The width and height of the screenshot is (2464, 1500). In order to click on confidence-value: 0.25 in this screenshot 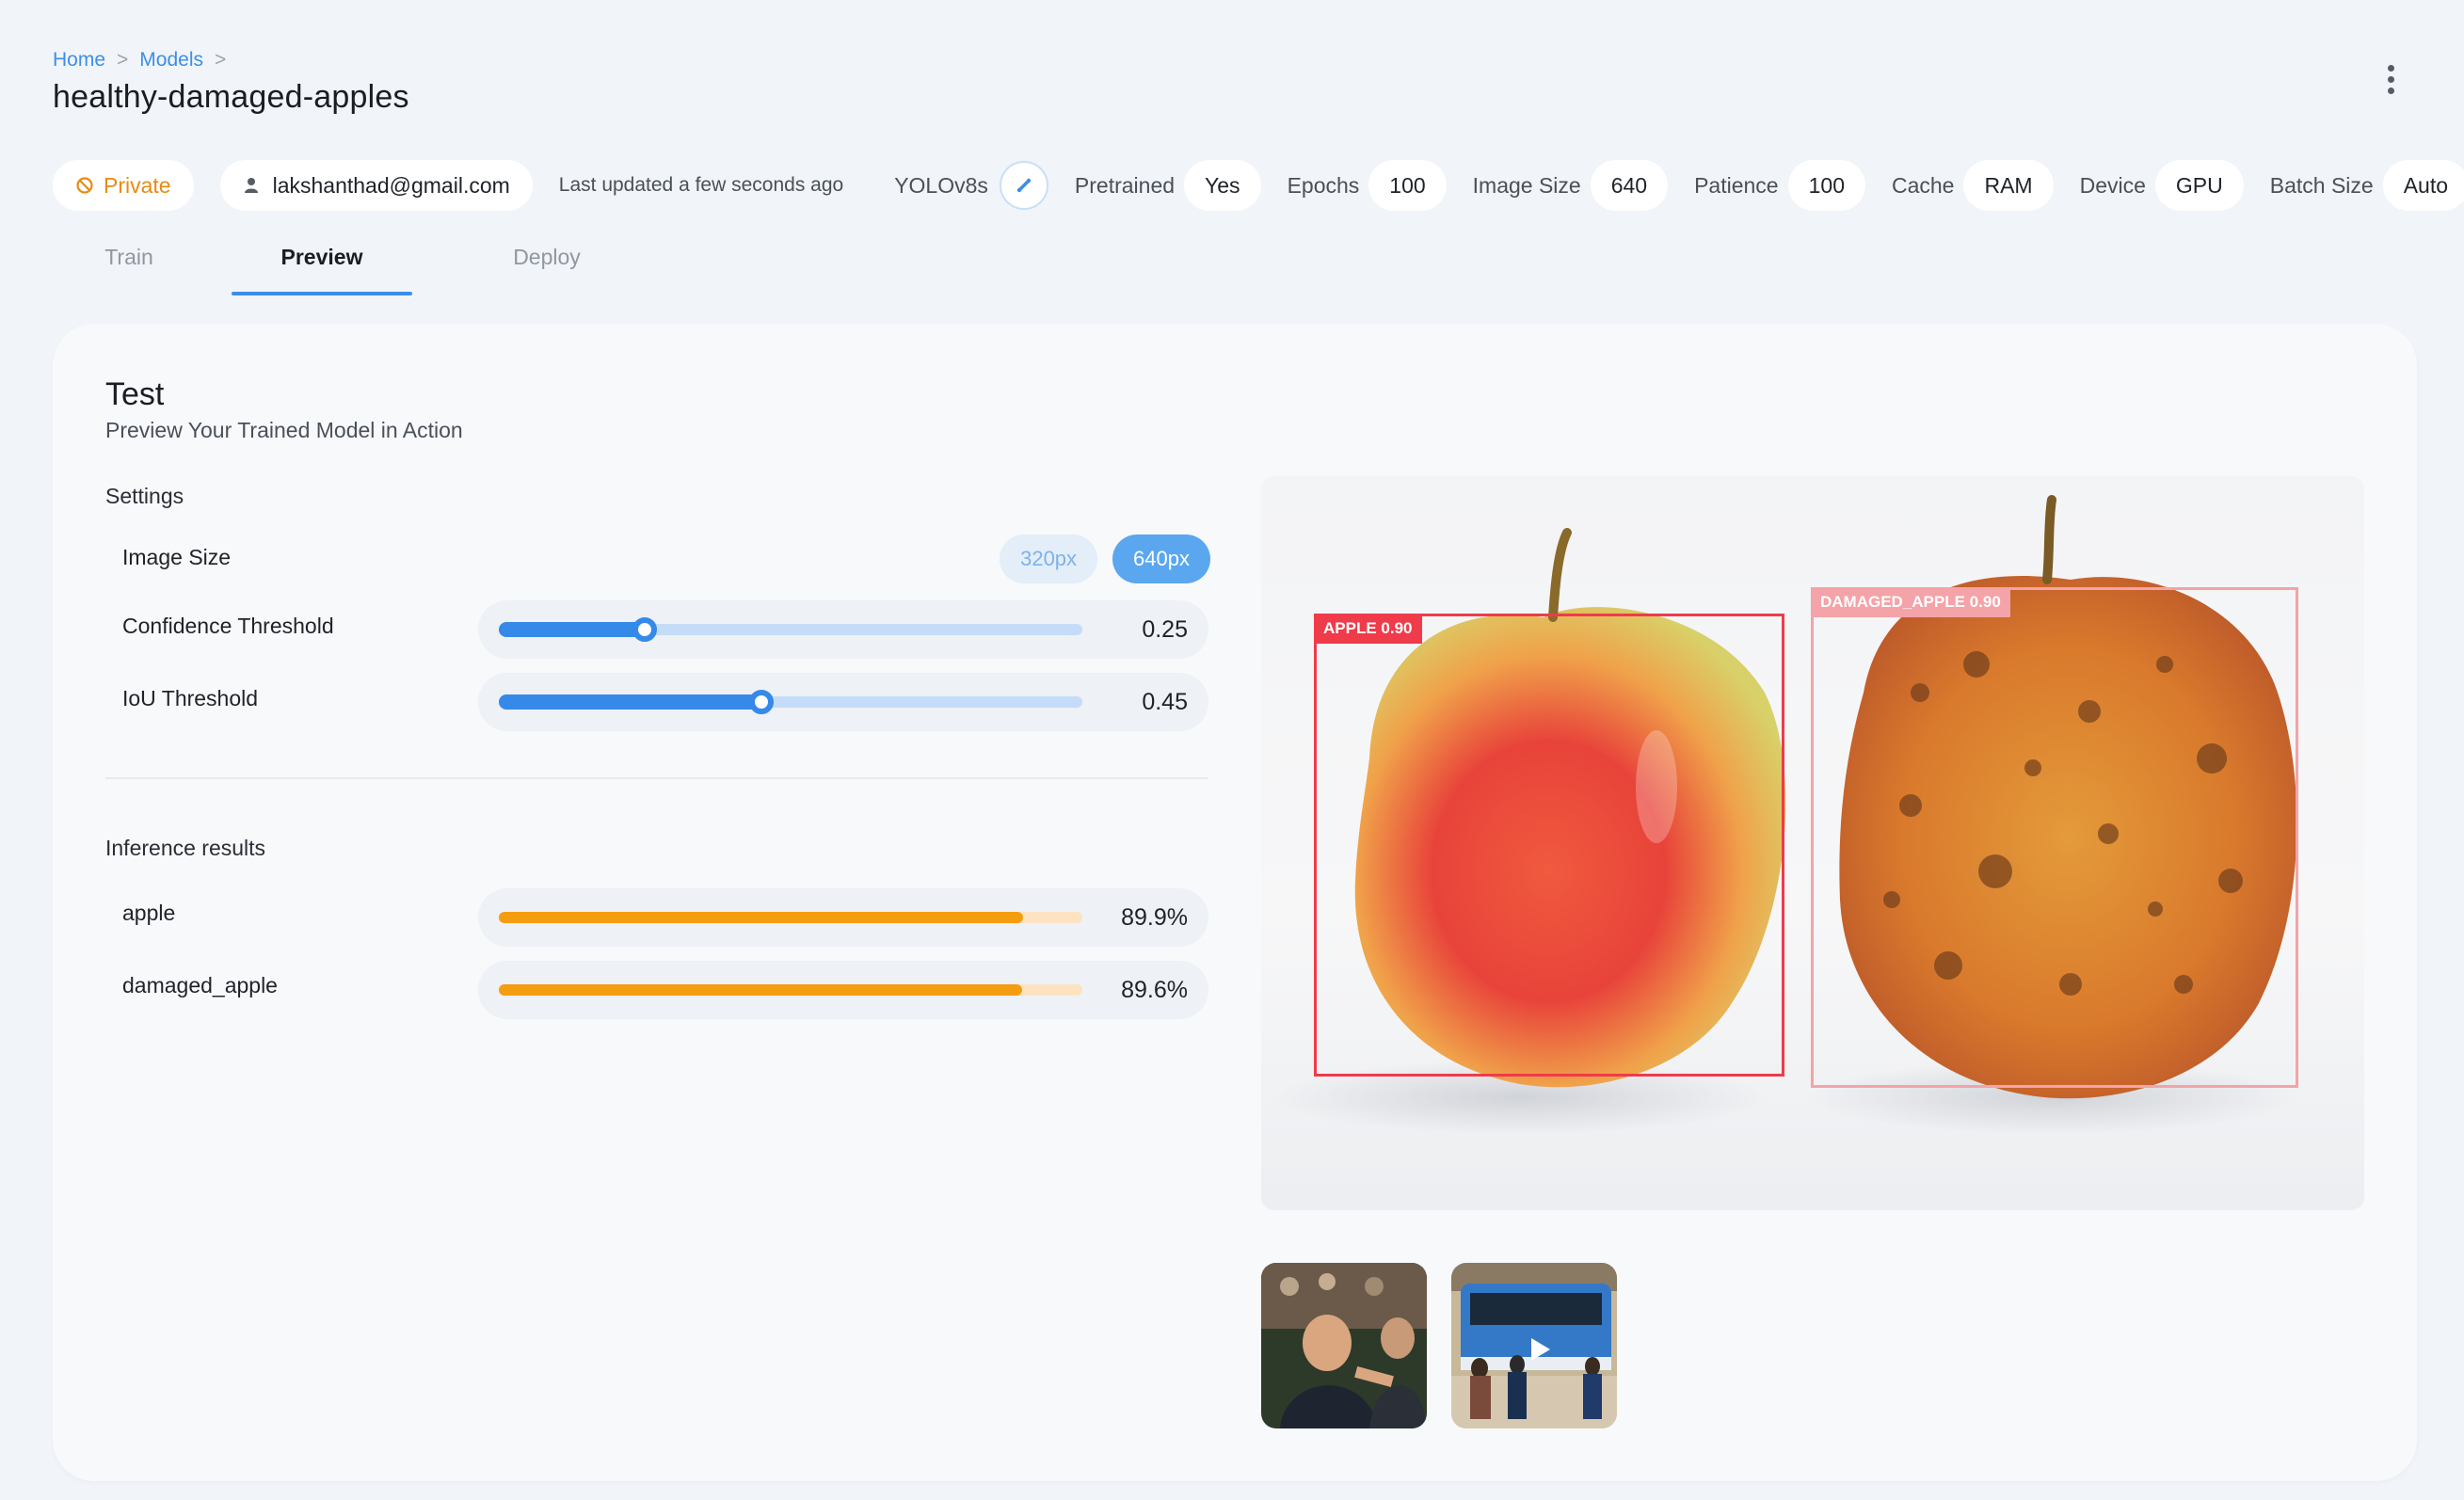, I will do `click(1165, 629)`.